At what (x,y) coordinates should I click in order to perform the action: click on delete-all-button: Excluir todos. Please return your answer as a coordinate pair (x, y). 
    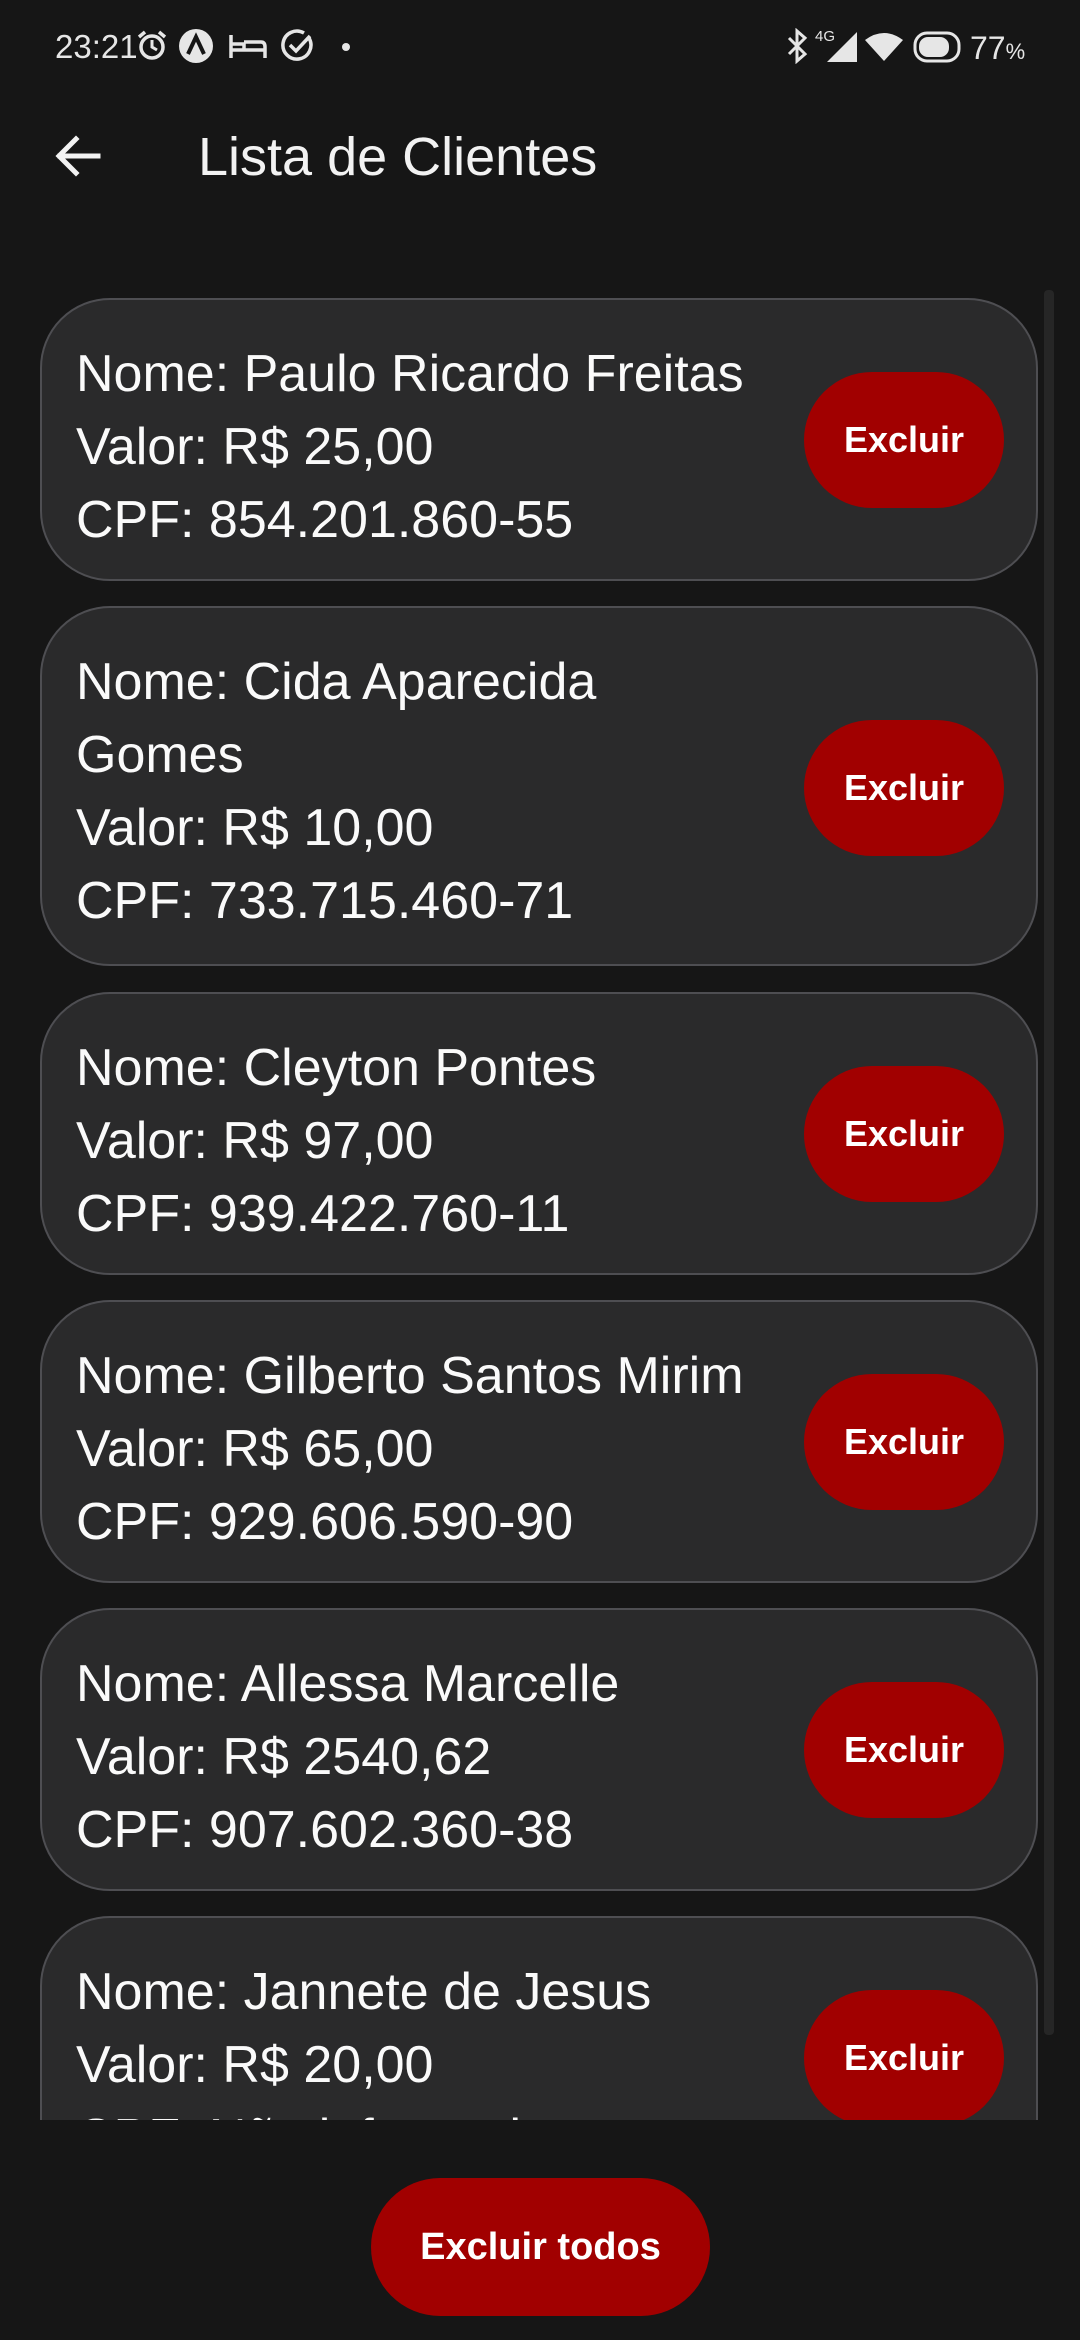
    Looking at the image, I should click on (540, 2247).